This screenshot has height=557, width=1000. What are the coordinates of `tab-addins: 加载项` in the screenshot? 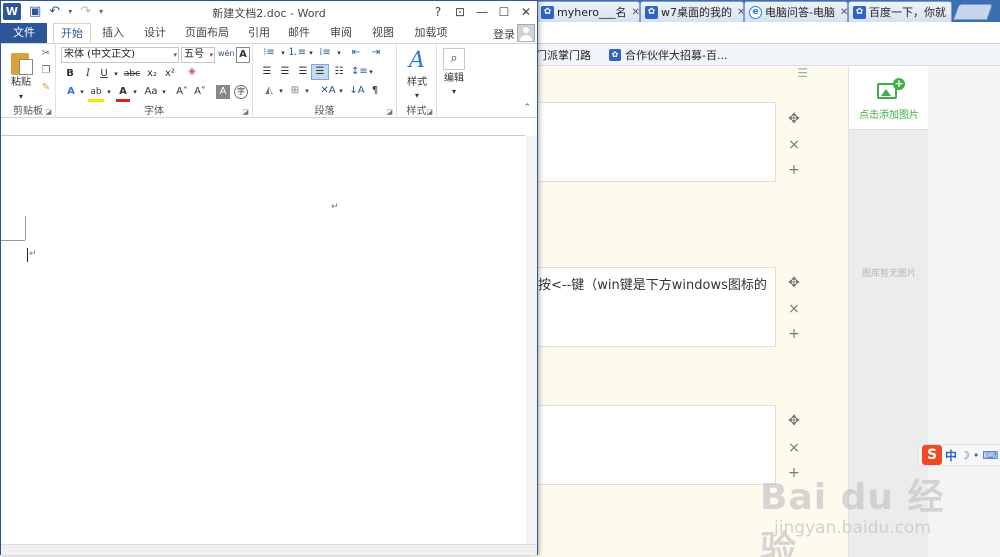 It's located at (431, 33).